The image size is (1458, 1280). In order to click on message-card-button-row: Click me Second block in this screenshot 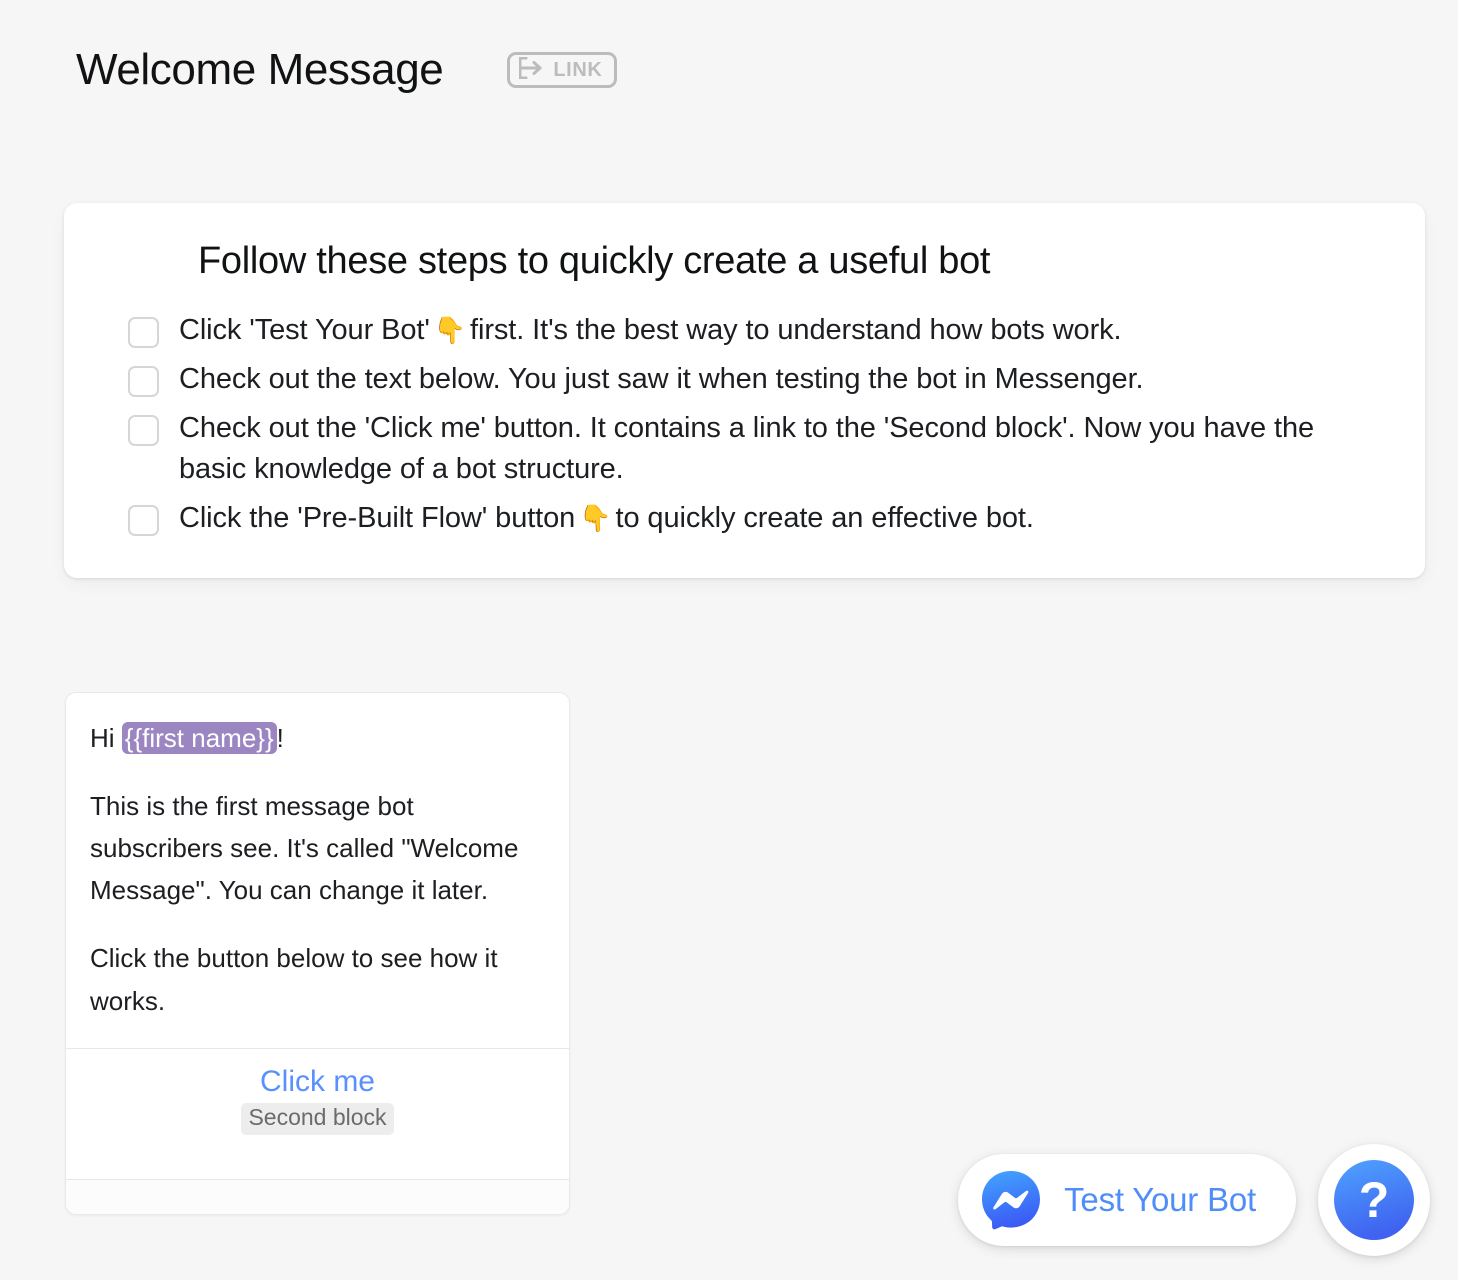, I will do `click(317, 1099)`.